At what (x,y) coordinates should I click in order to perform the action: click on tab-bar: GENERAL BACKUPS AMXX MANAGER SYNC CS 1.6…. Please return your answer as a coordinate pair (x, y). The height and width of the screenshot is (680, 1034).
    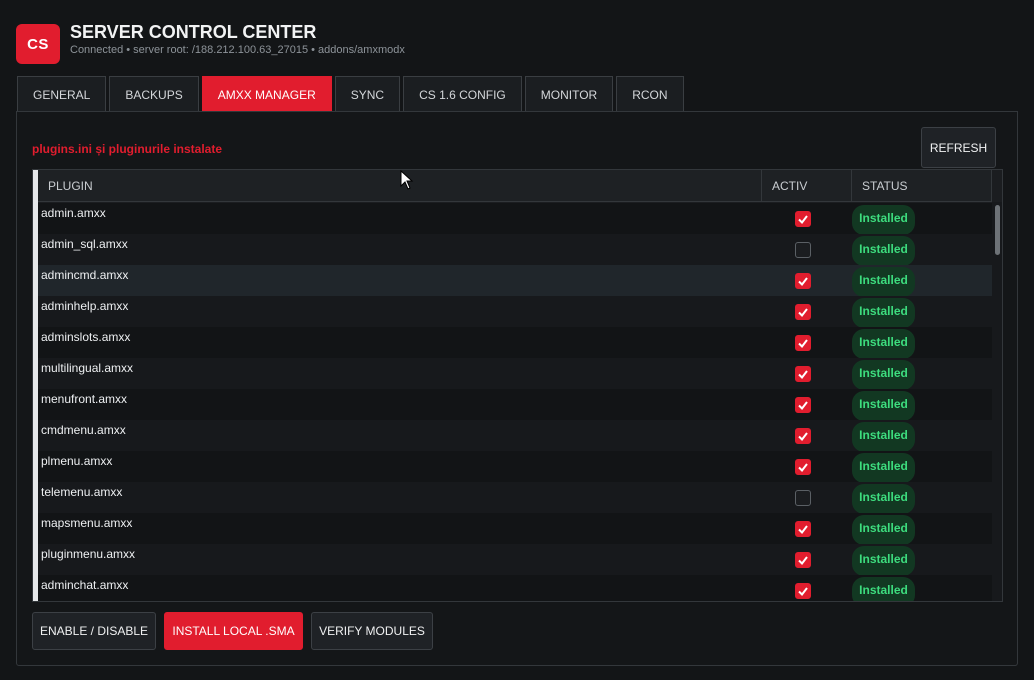
    Looking at the image, I should click on (352, 94).